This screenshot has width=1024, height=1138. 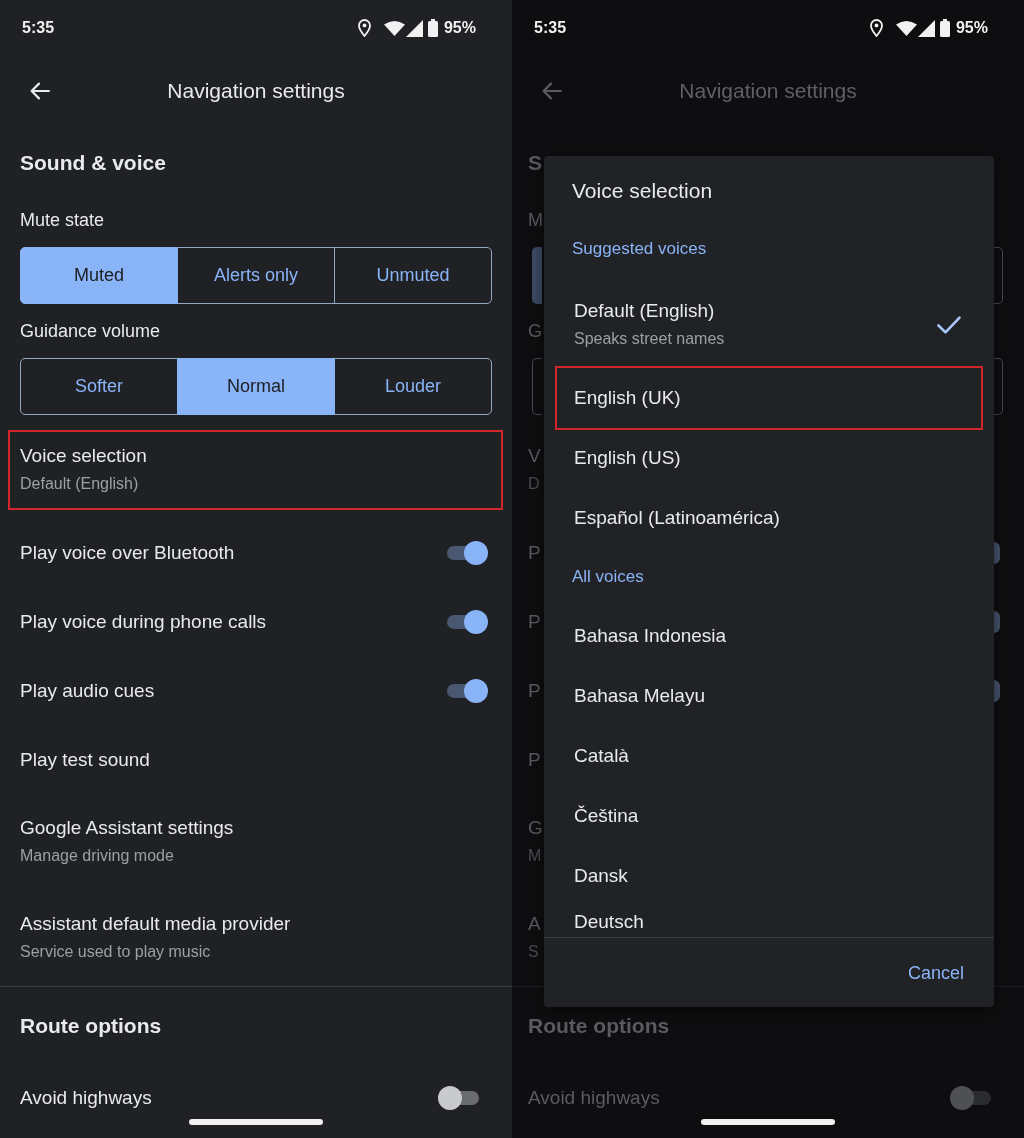 What do you see at coordinates (769, 636) in the screenshot?
I see `voice-option: Bahasa Indonesia` at bounding box center [769, 636].